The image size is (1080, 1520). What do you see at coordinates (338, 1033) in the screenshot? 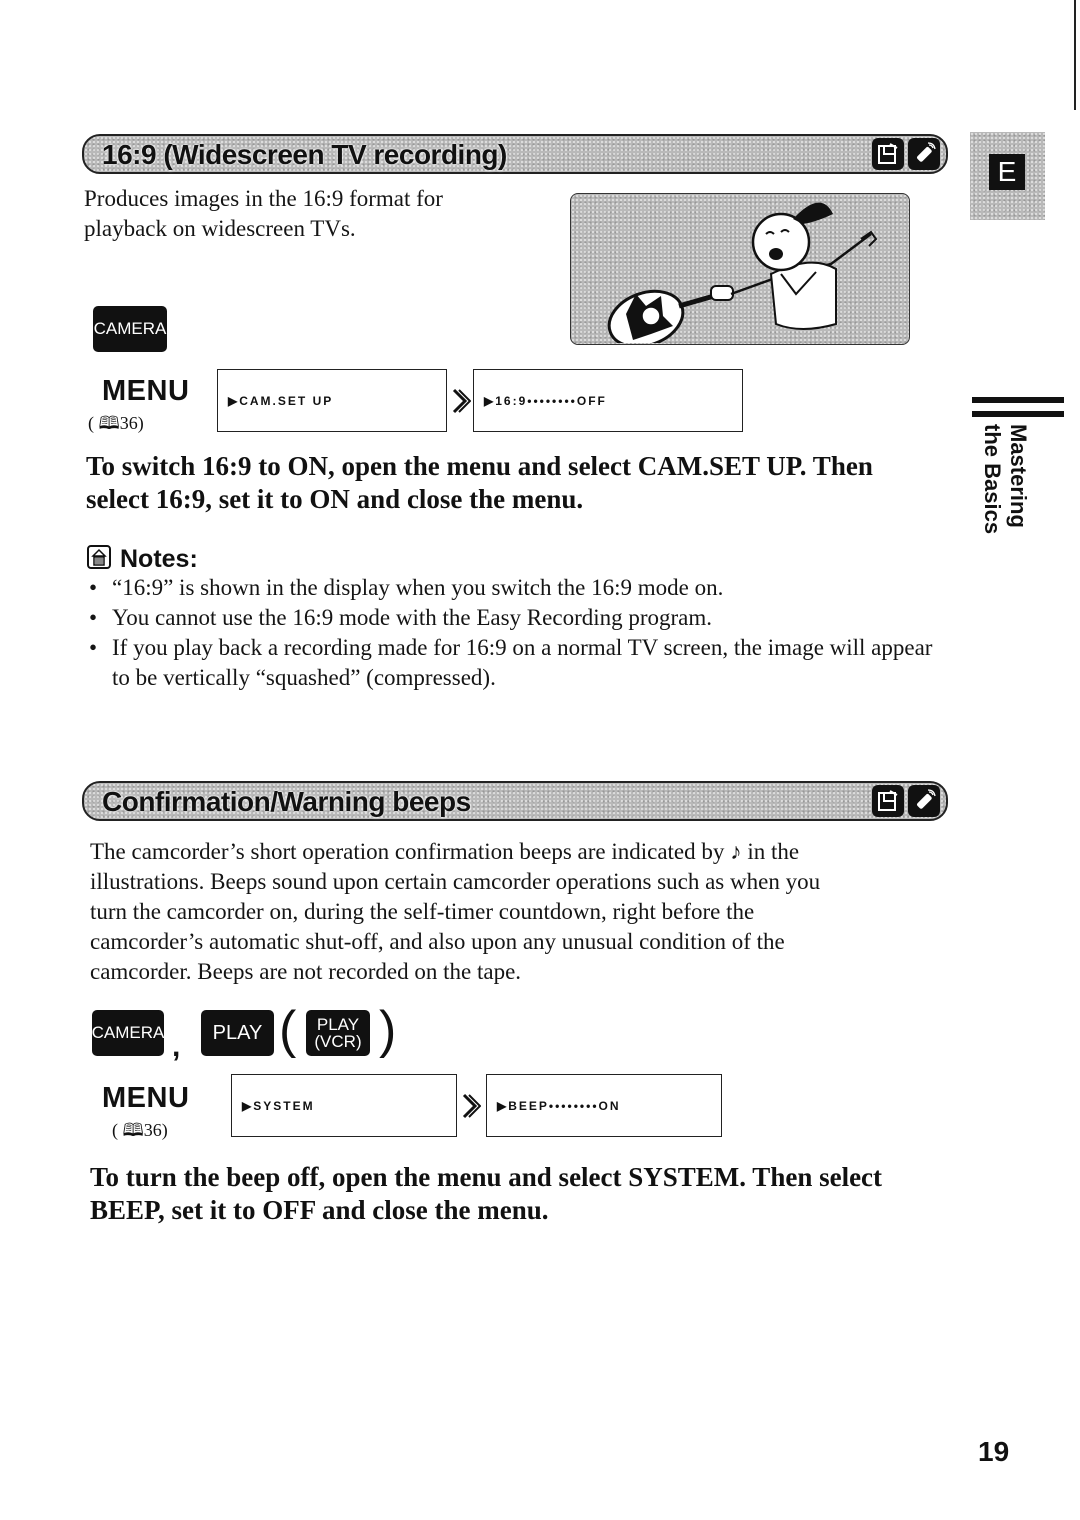
I see `play-vcr-mode-badge: PLAY (VCR)` at bounding box center [338, 1033].